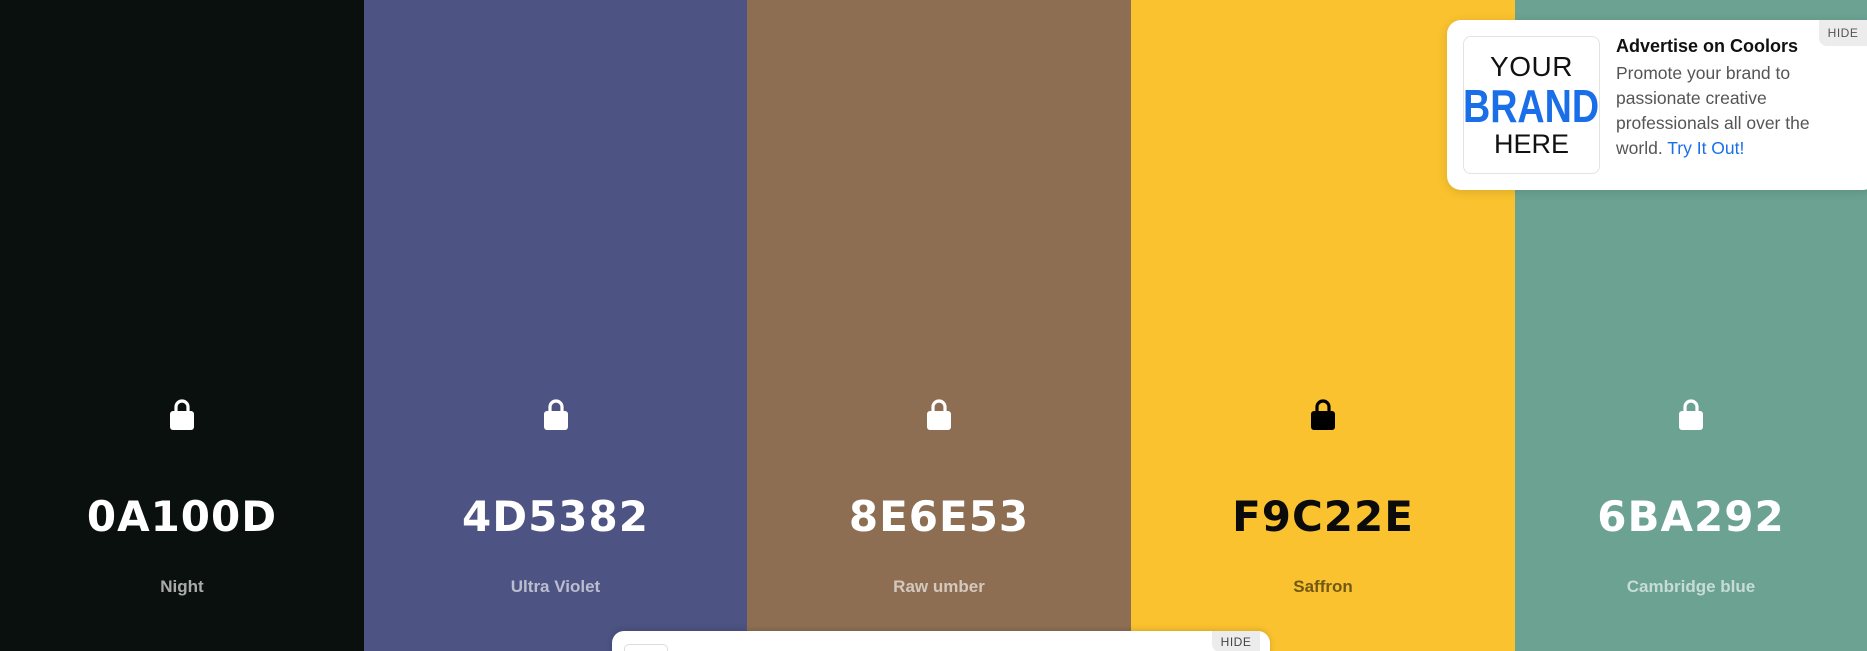 This screenshot has height=651, width=1867. Describe the element at coordinates (1531, 143) in the screenshot. I see `logo-text-here: HERE` at that location.